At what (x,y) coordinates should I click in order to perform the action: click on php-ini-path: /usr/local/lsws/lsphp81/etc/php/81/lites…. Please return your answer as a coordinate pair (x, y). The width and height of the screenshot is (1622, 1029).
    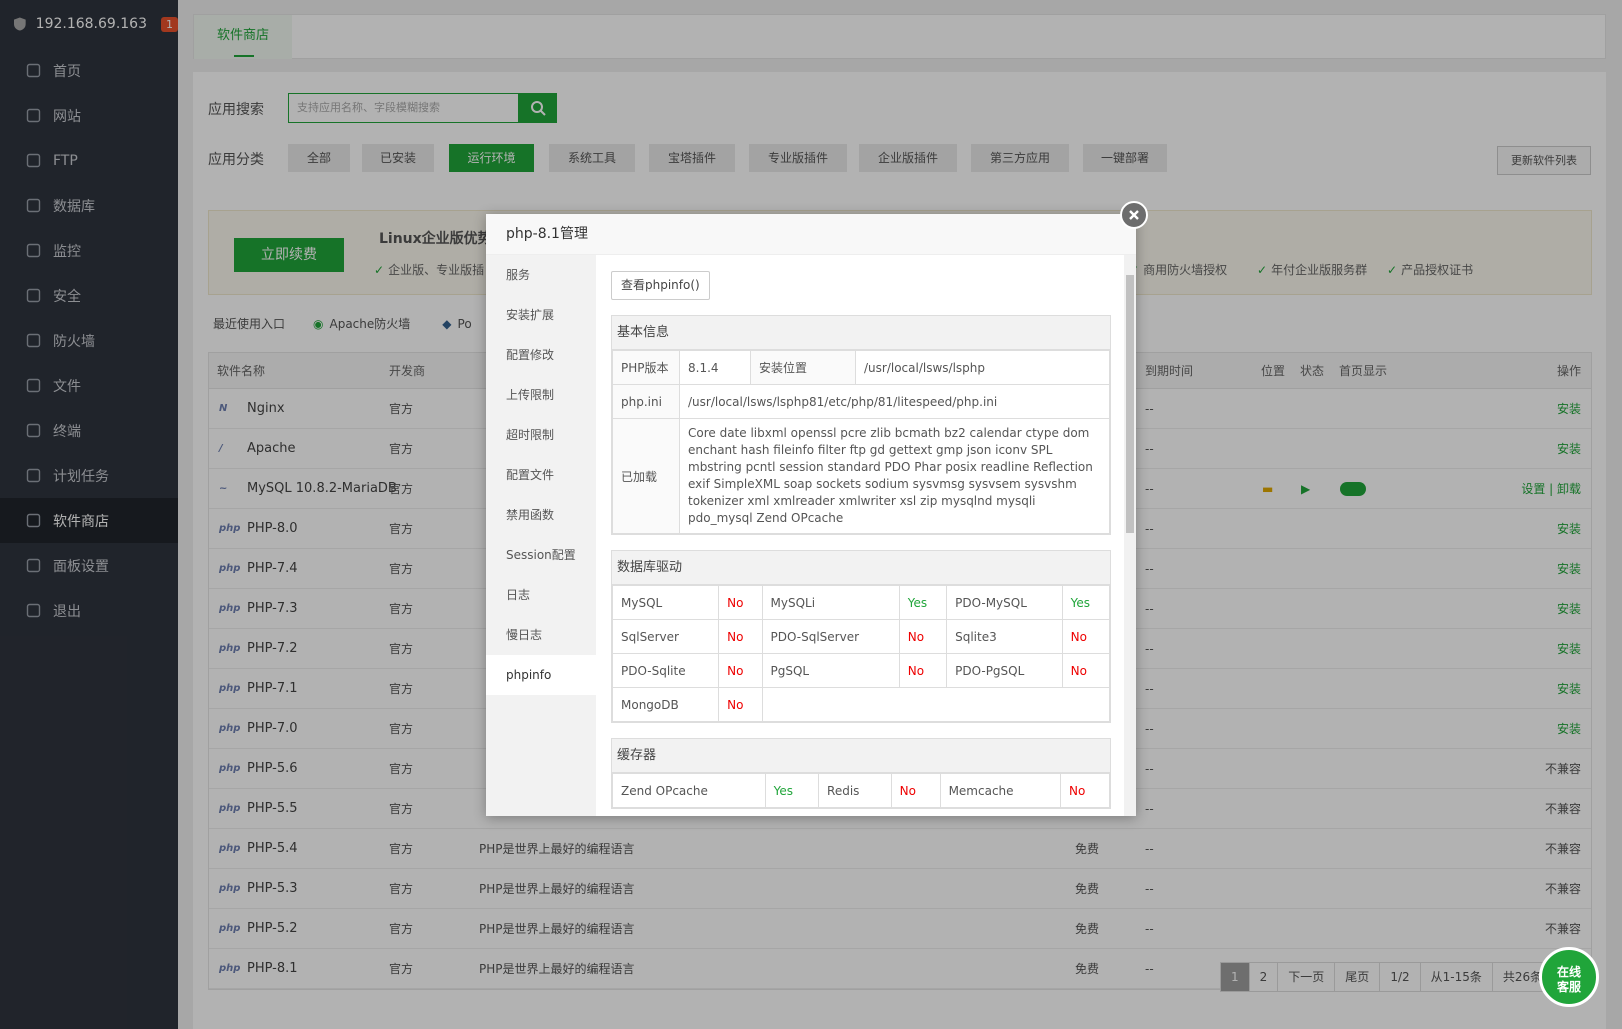
    Looking at the image, I should click on (894, 401).